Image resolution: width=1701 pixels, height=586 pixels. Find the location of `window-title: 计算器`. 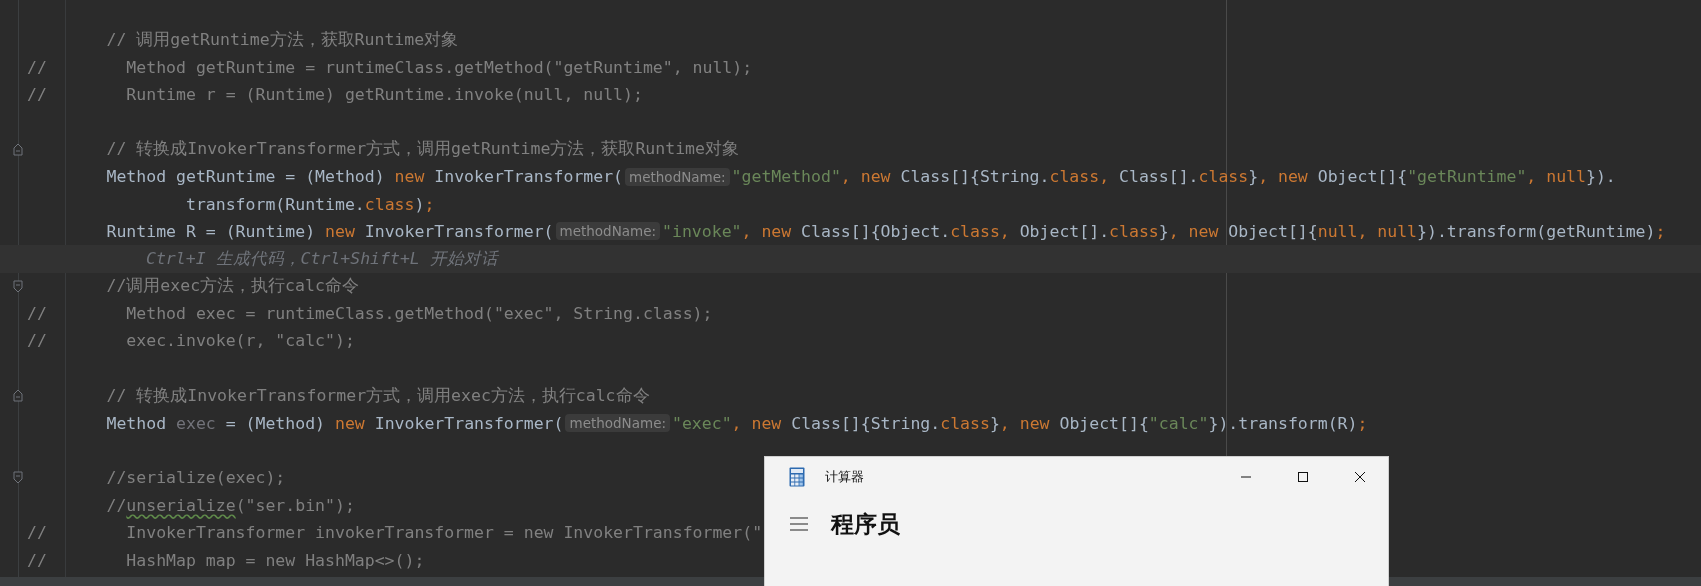

window-title: 计算器 is located at coordinates (844, 477).